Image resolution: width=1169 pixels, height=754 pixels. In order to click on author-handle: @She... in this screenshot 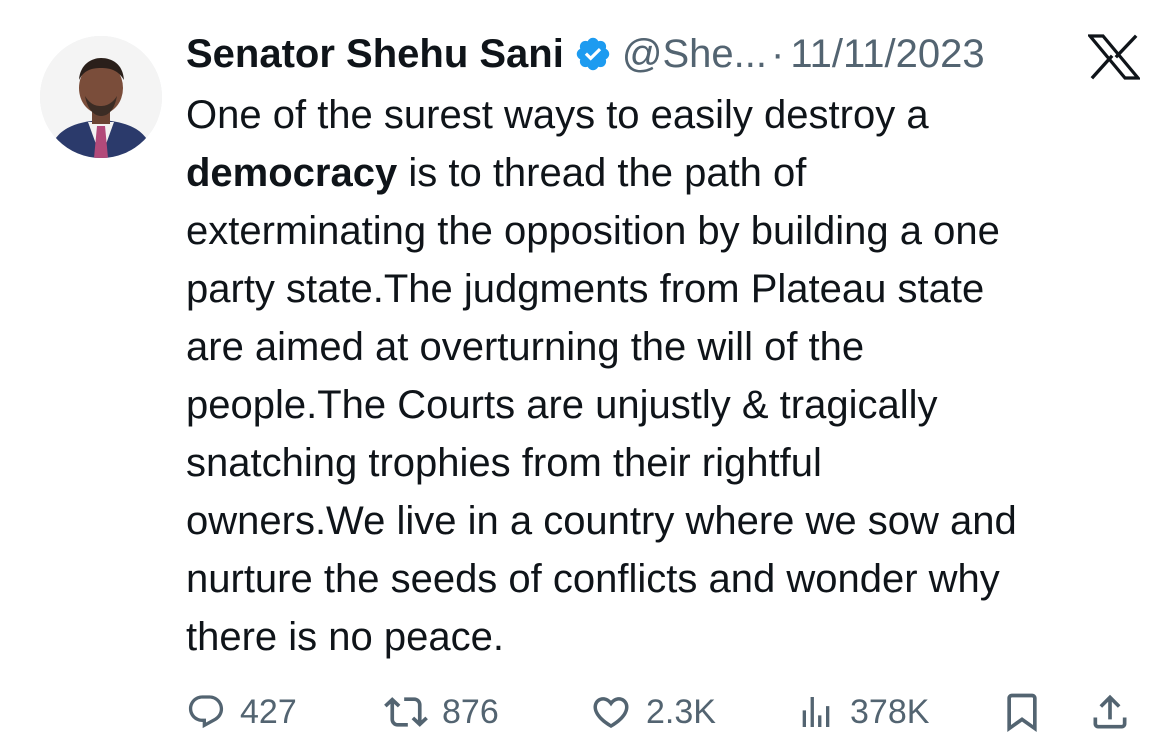, I will do `click(694, 54)`.